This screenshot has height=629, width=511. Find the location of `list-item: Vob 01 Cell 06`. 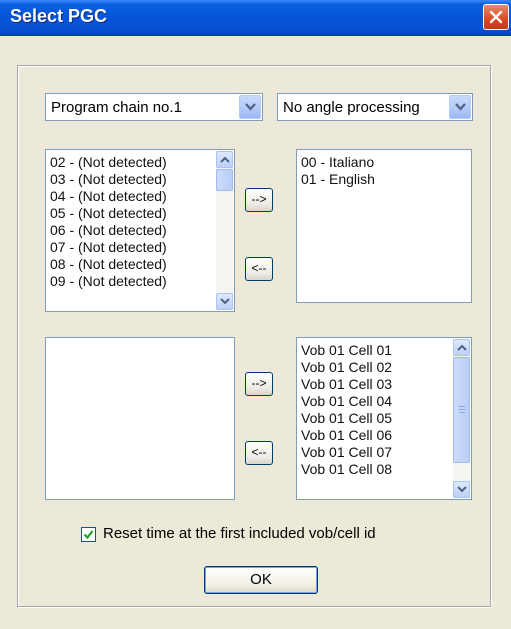

list-item: Vob 01 Cell 06 is located at coordinates (346, 435).